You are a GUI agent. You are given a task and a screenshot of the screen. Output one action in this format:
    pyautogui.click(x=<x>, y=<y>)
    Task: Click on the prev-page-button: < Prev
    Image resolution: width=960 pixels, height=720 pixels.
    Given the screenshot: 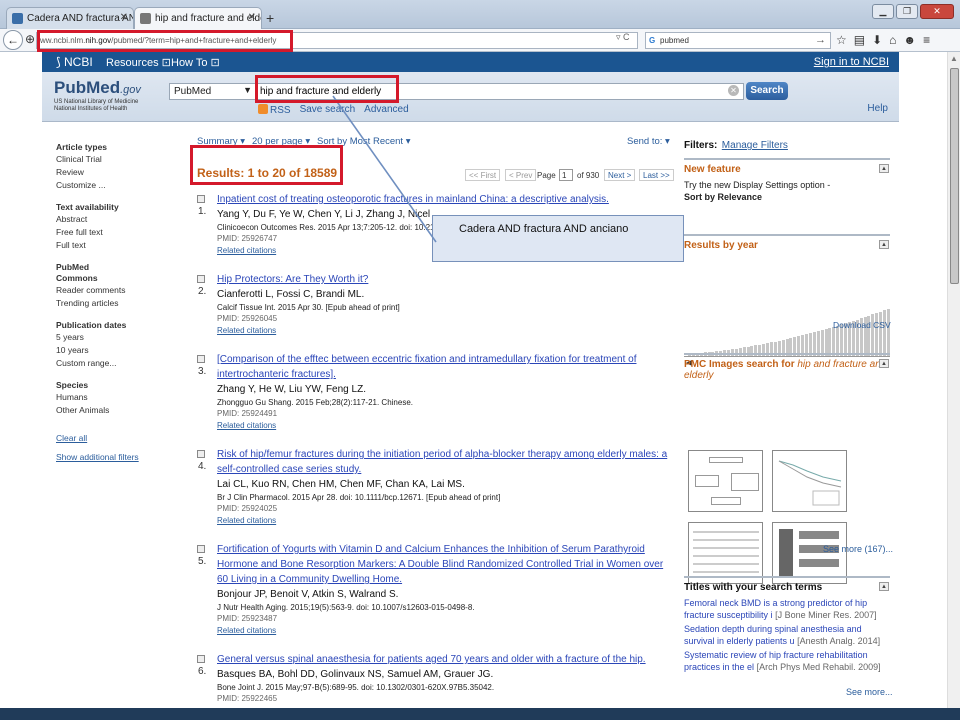 What is the action you would take?
    pyautogui.click(x=521, y=175)
    